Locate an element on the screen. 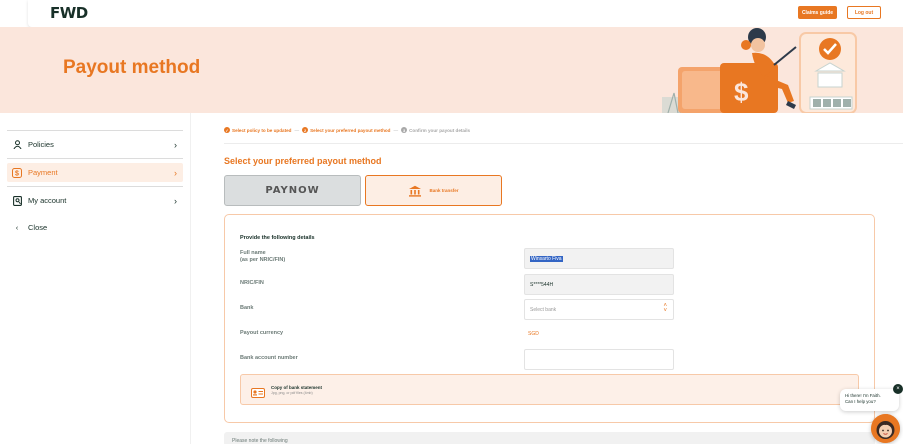 The image size is (903, 444). sidebar-item-payment: $ Payment › is located at coordinates (95, 172).